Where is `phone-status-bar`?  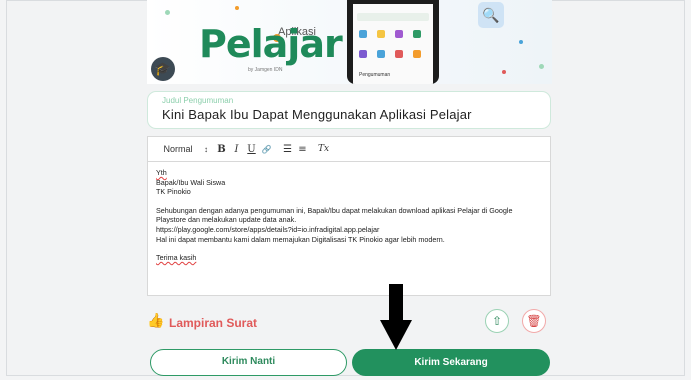 phone-status-bar is located at coordinates (393, 17).